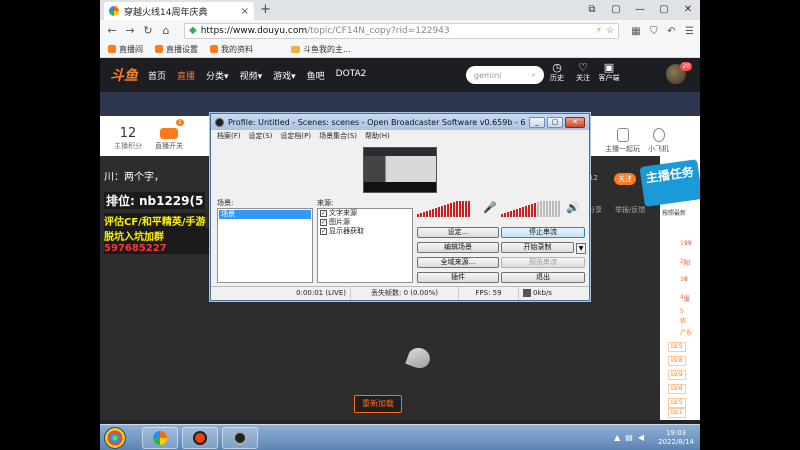 The image size is (800, 450). I want to click on star-icon: ☆, so click(610, 31).